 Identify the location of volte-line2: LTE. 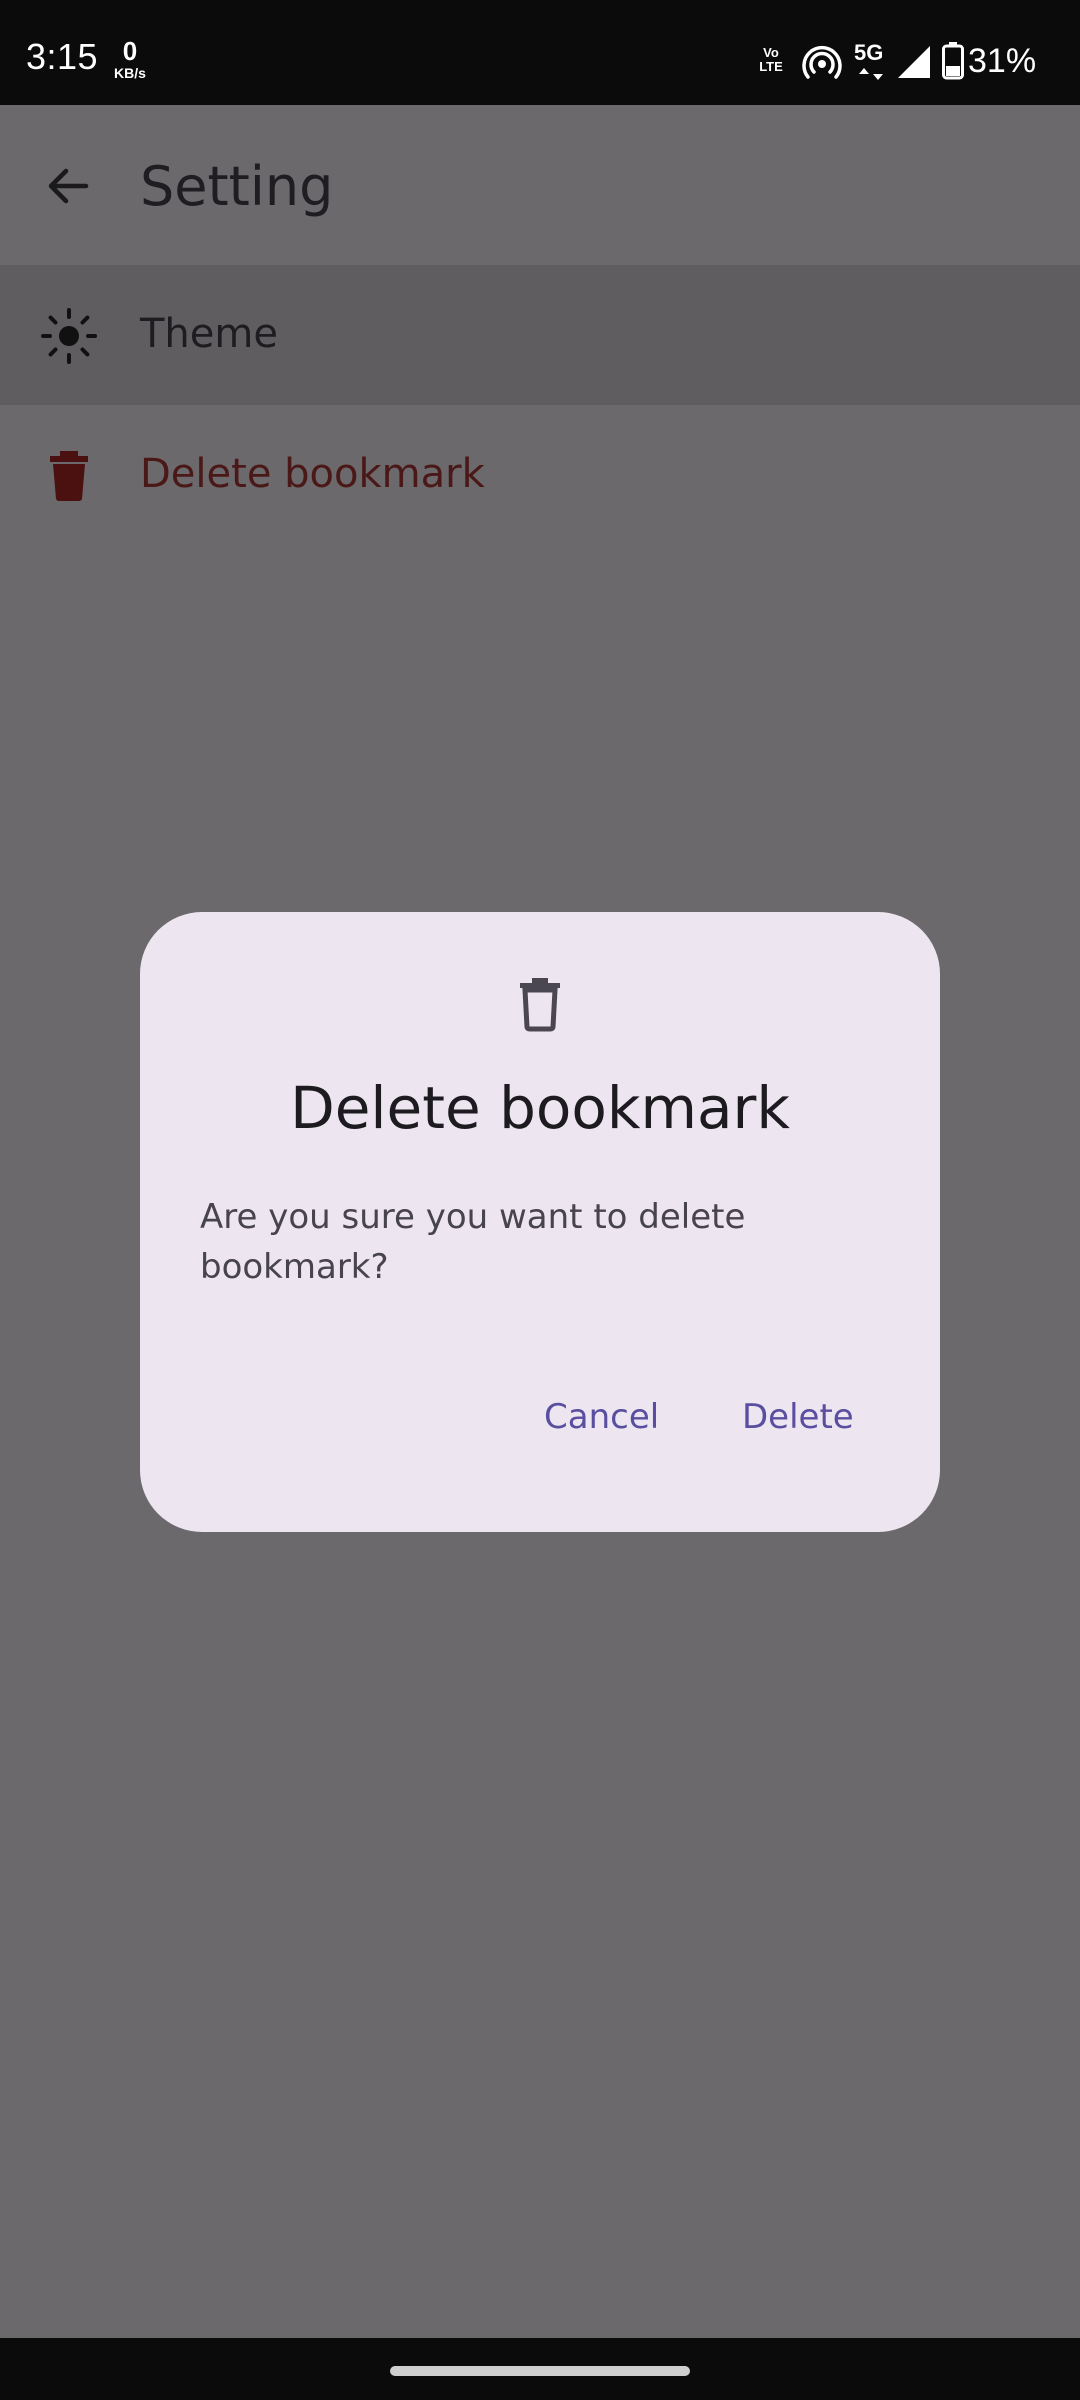
(771, 66).